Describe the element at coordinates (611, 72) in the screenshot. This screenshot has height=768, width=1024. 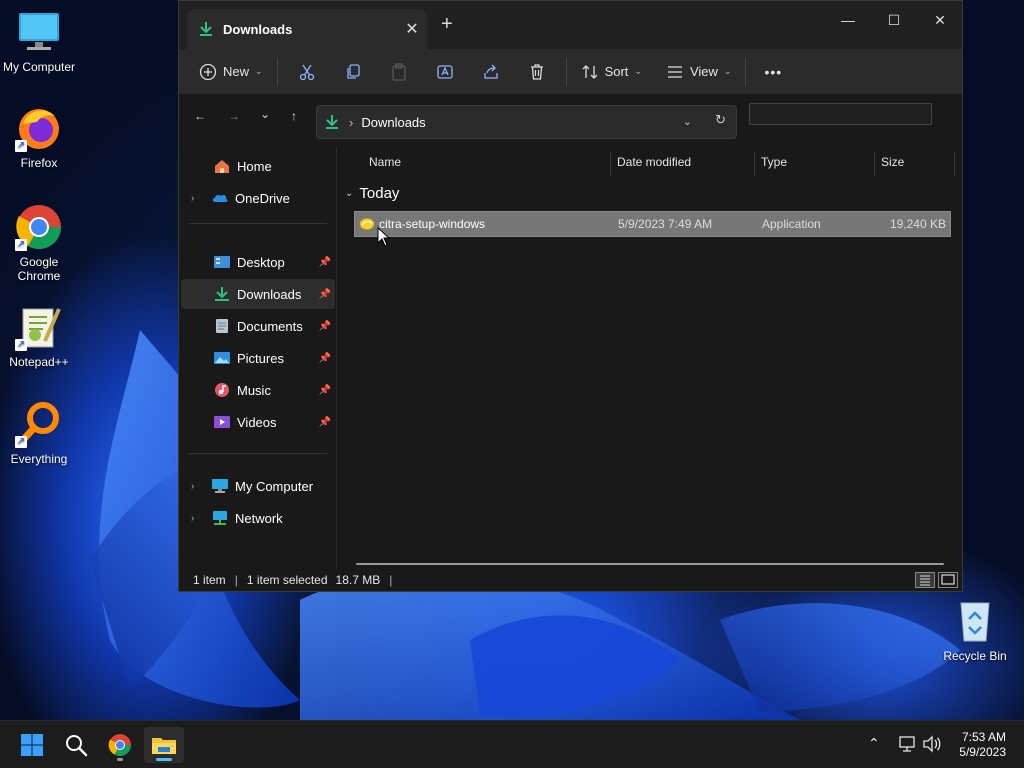
I see `sort-button: Sort ⌄` at that location.